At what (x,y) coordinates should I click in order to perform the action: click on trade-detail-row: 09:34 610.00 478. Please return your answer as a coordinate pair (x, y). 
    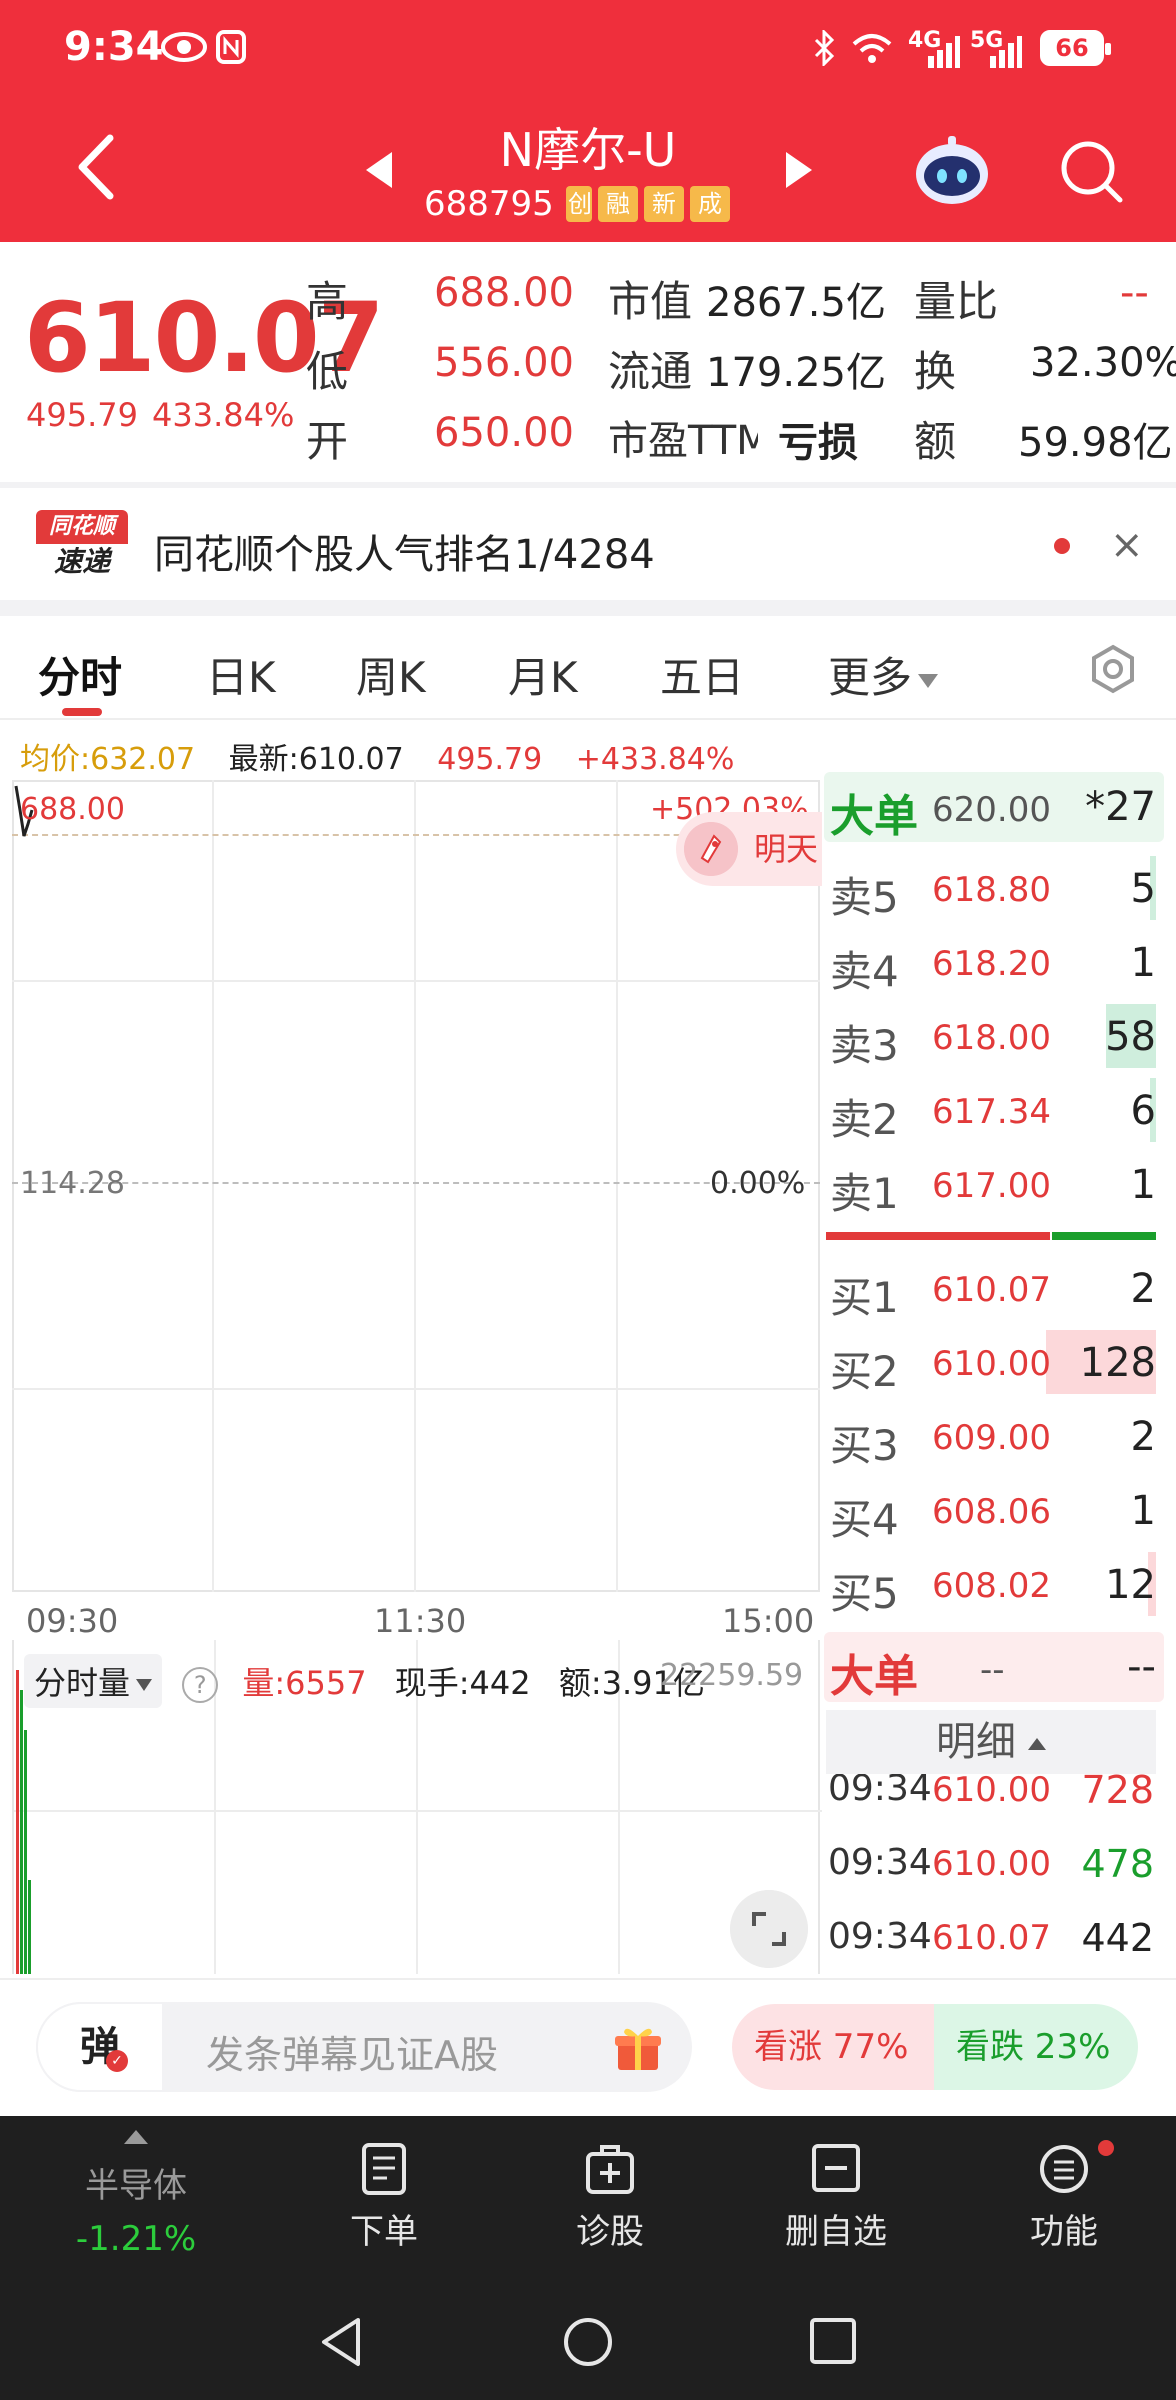
    Looking at the image, I should click on (991, 1864).